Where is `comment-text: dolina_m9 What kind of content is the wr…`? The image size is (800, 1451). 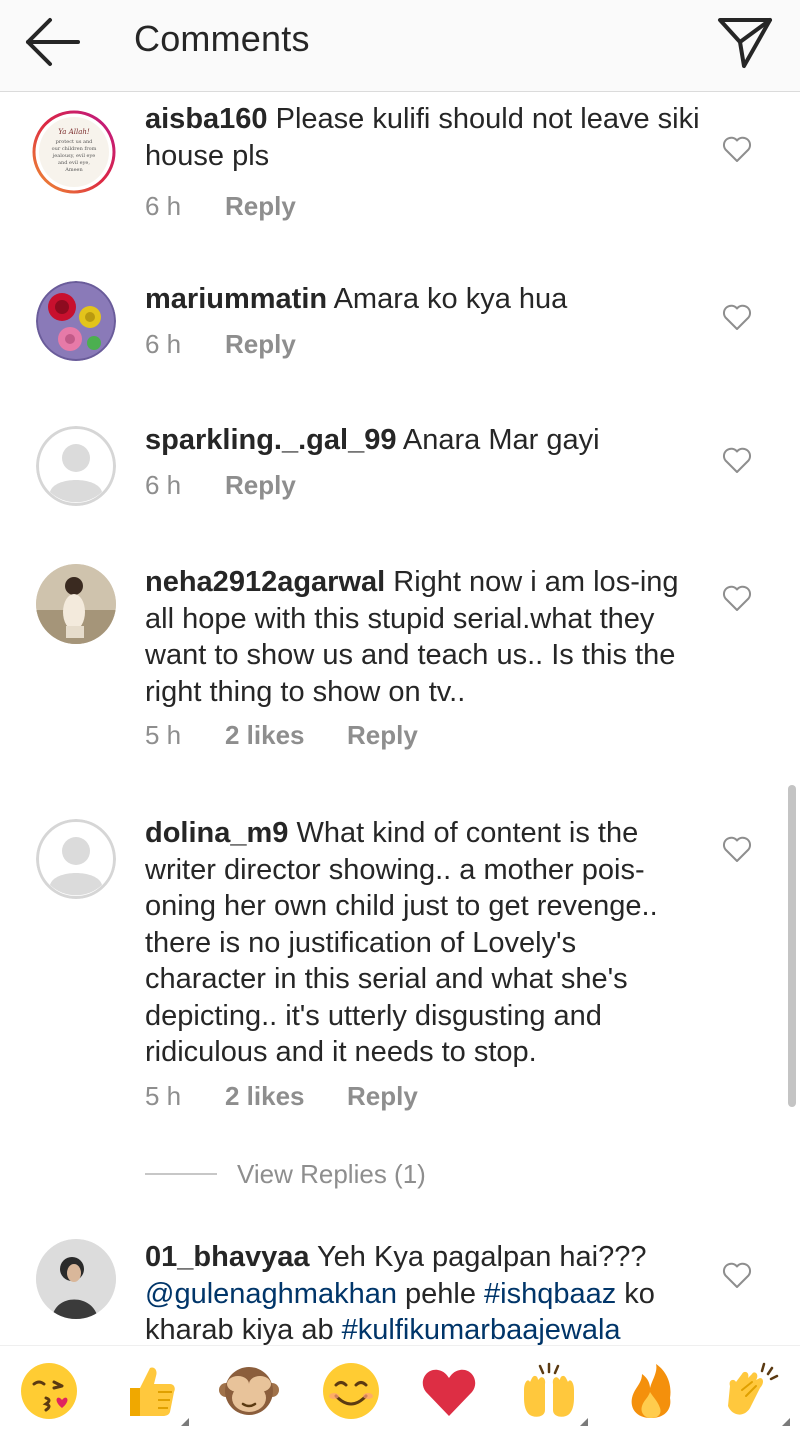
comment-text: dolina_m9 What kind of content is the wr… is located at coordinates (425, 943).